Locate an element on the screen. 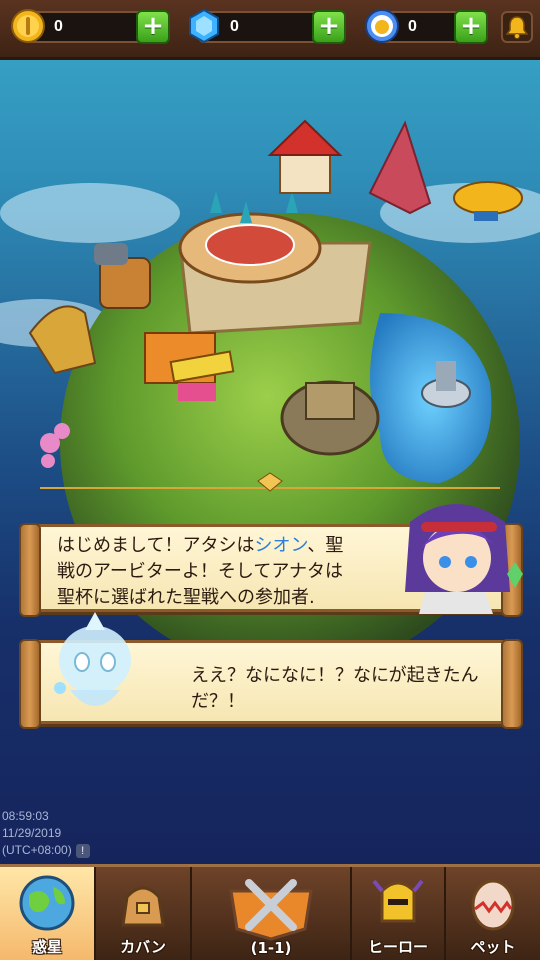  pet-egg-icon is located at coordinates (493, 905).